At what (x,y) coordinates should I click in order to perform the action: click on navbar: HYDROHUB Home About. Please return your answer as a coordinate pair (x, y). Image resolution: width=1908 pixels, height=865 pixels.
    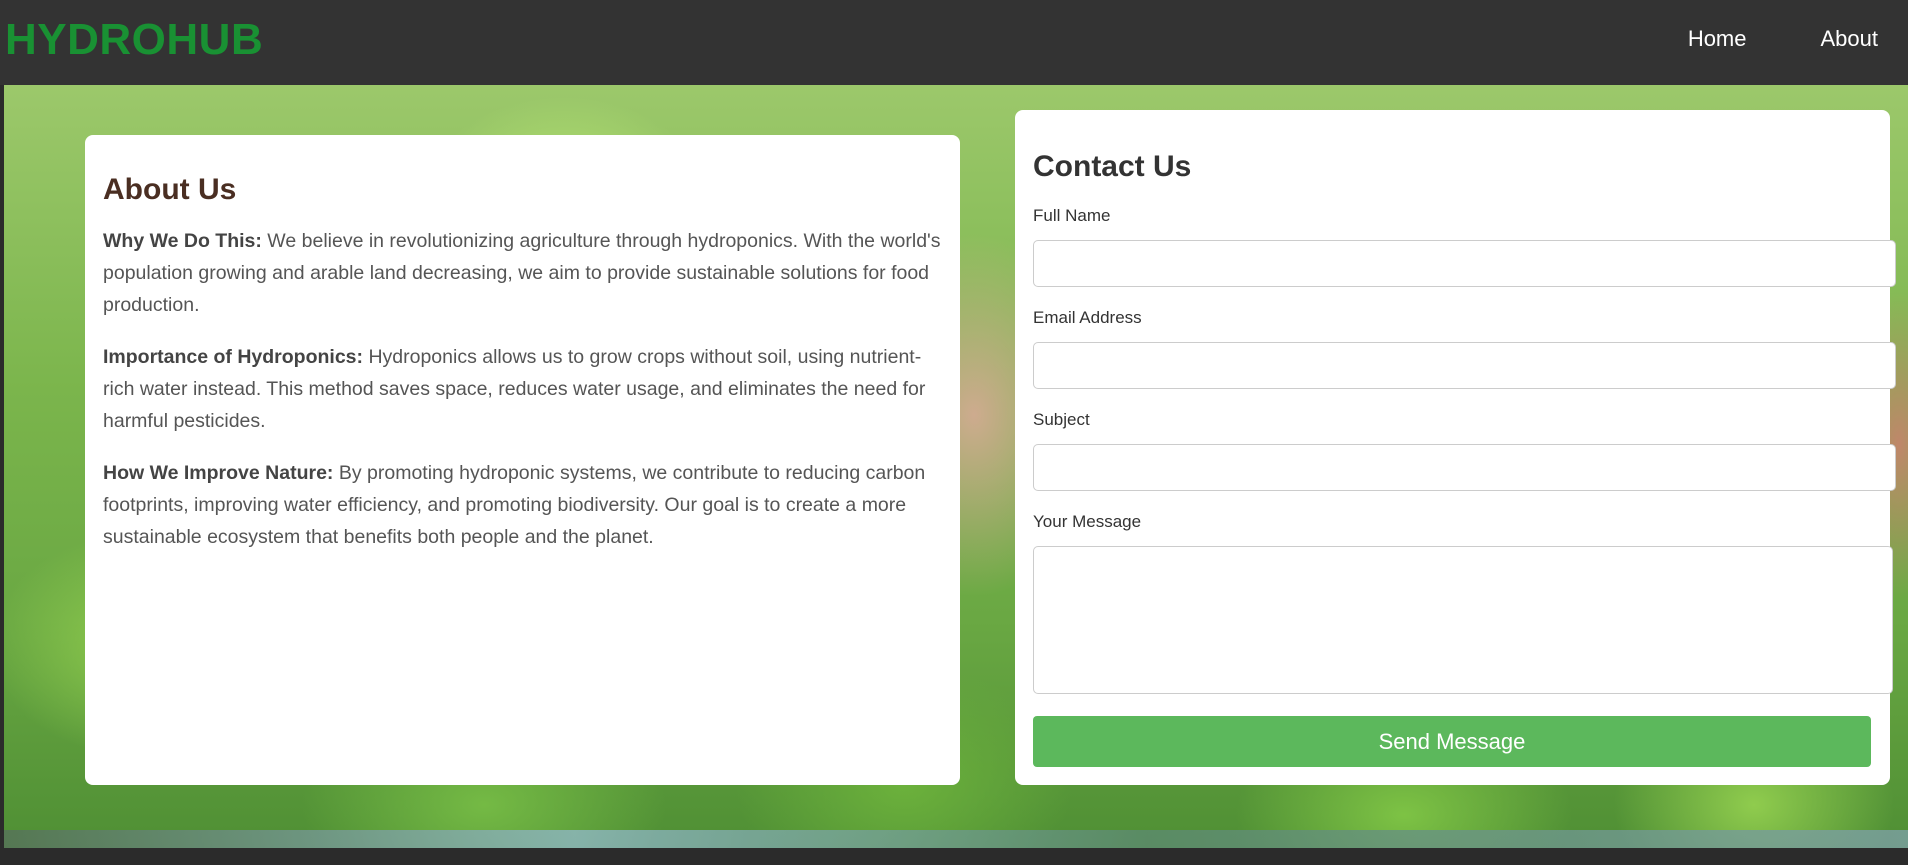
    Looking at the image, I should click on (954, 42).